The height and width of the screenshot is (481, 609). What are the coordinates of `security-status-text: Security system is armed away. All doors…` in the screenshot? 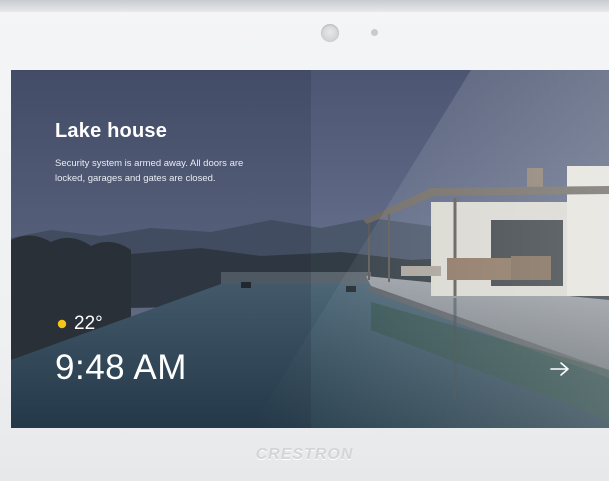 It's located at (149, 171).